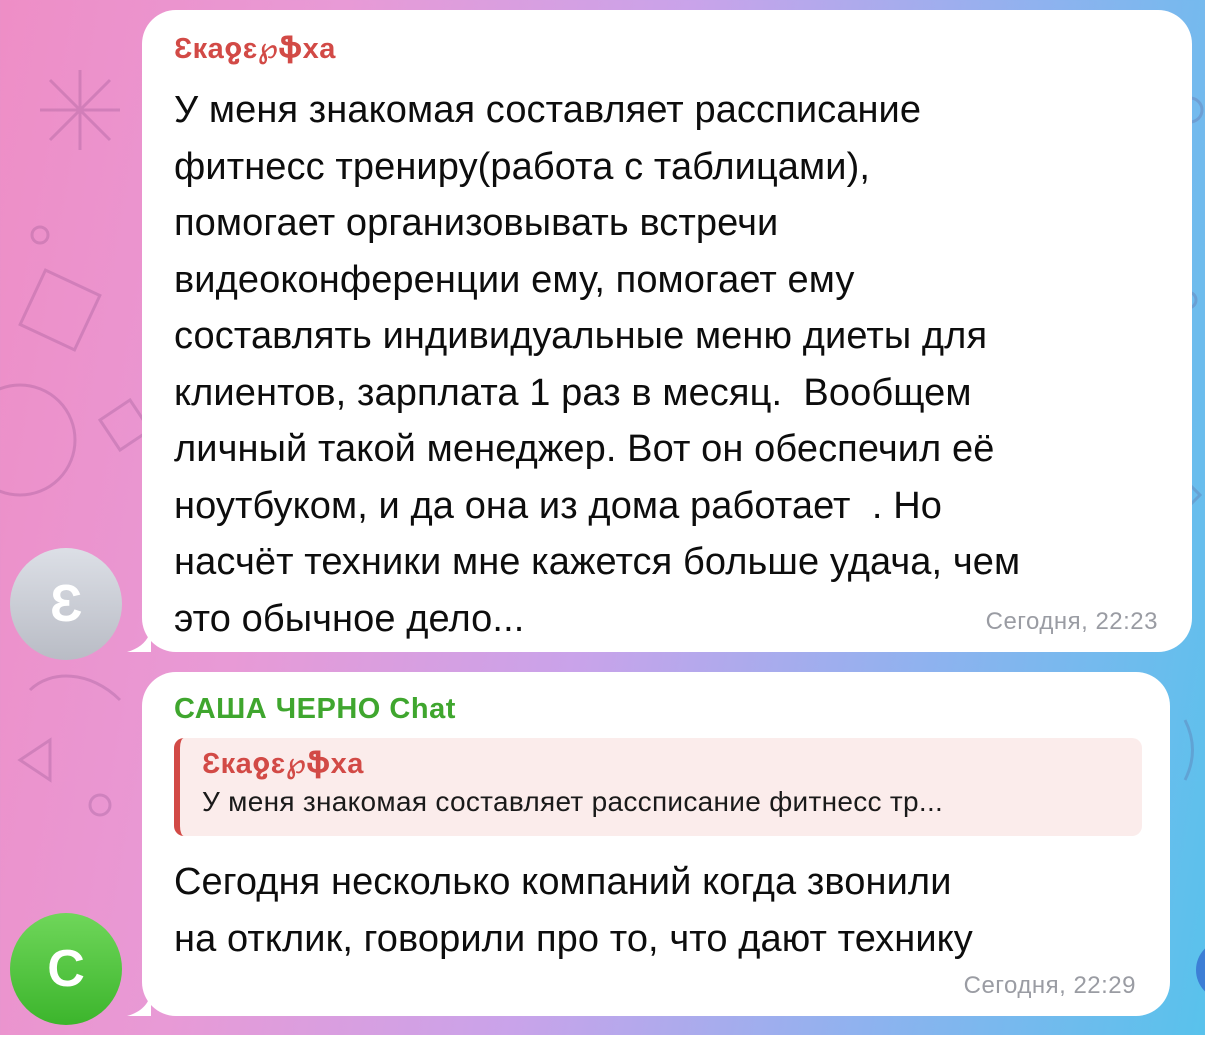 The image size is (1205, 1041). I want to click on message-sender-name: Ɛкаჹɛ℘ֆха, so click(668, 49).